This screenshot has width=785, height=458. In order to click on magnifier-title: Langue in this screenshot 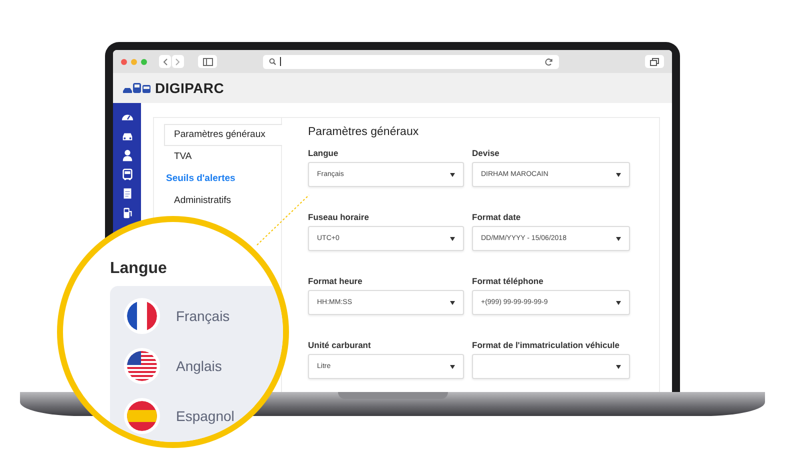, I will do `click(139, 269)`.